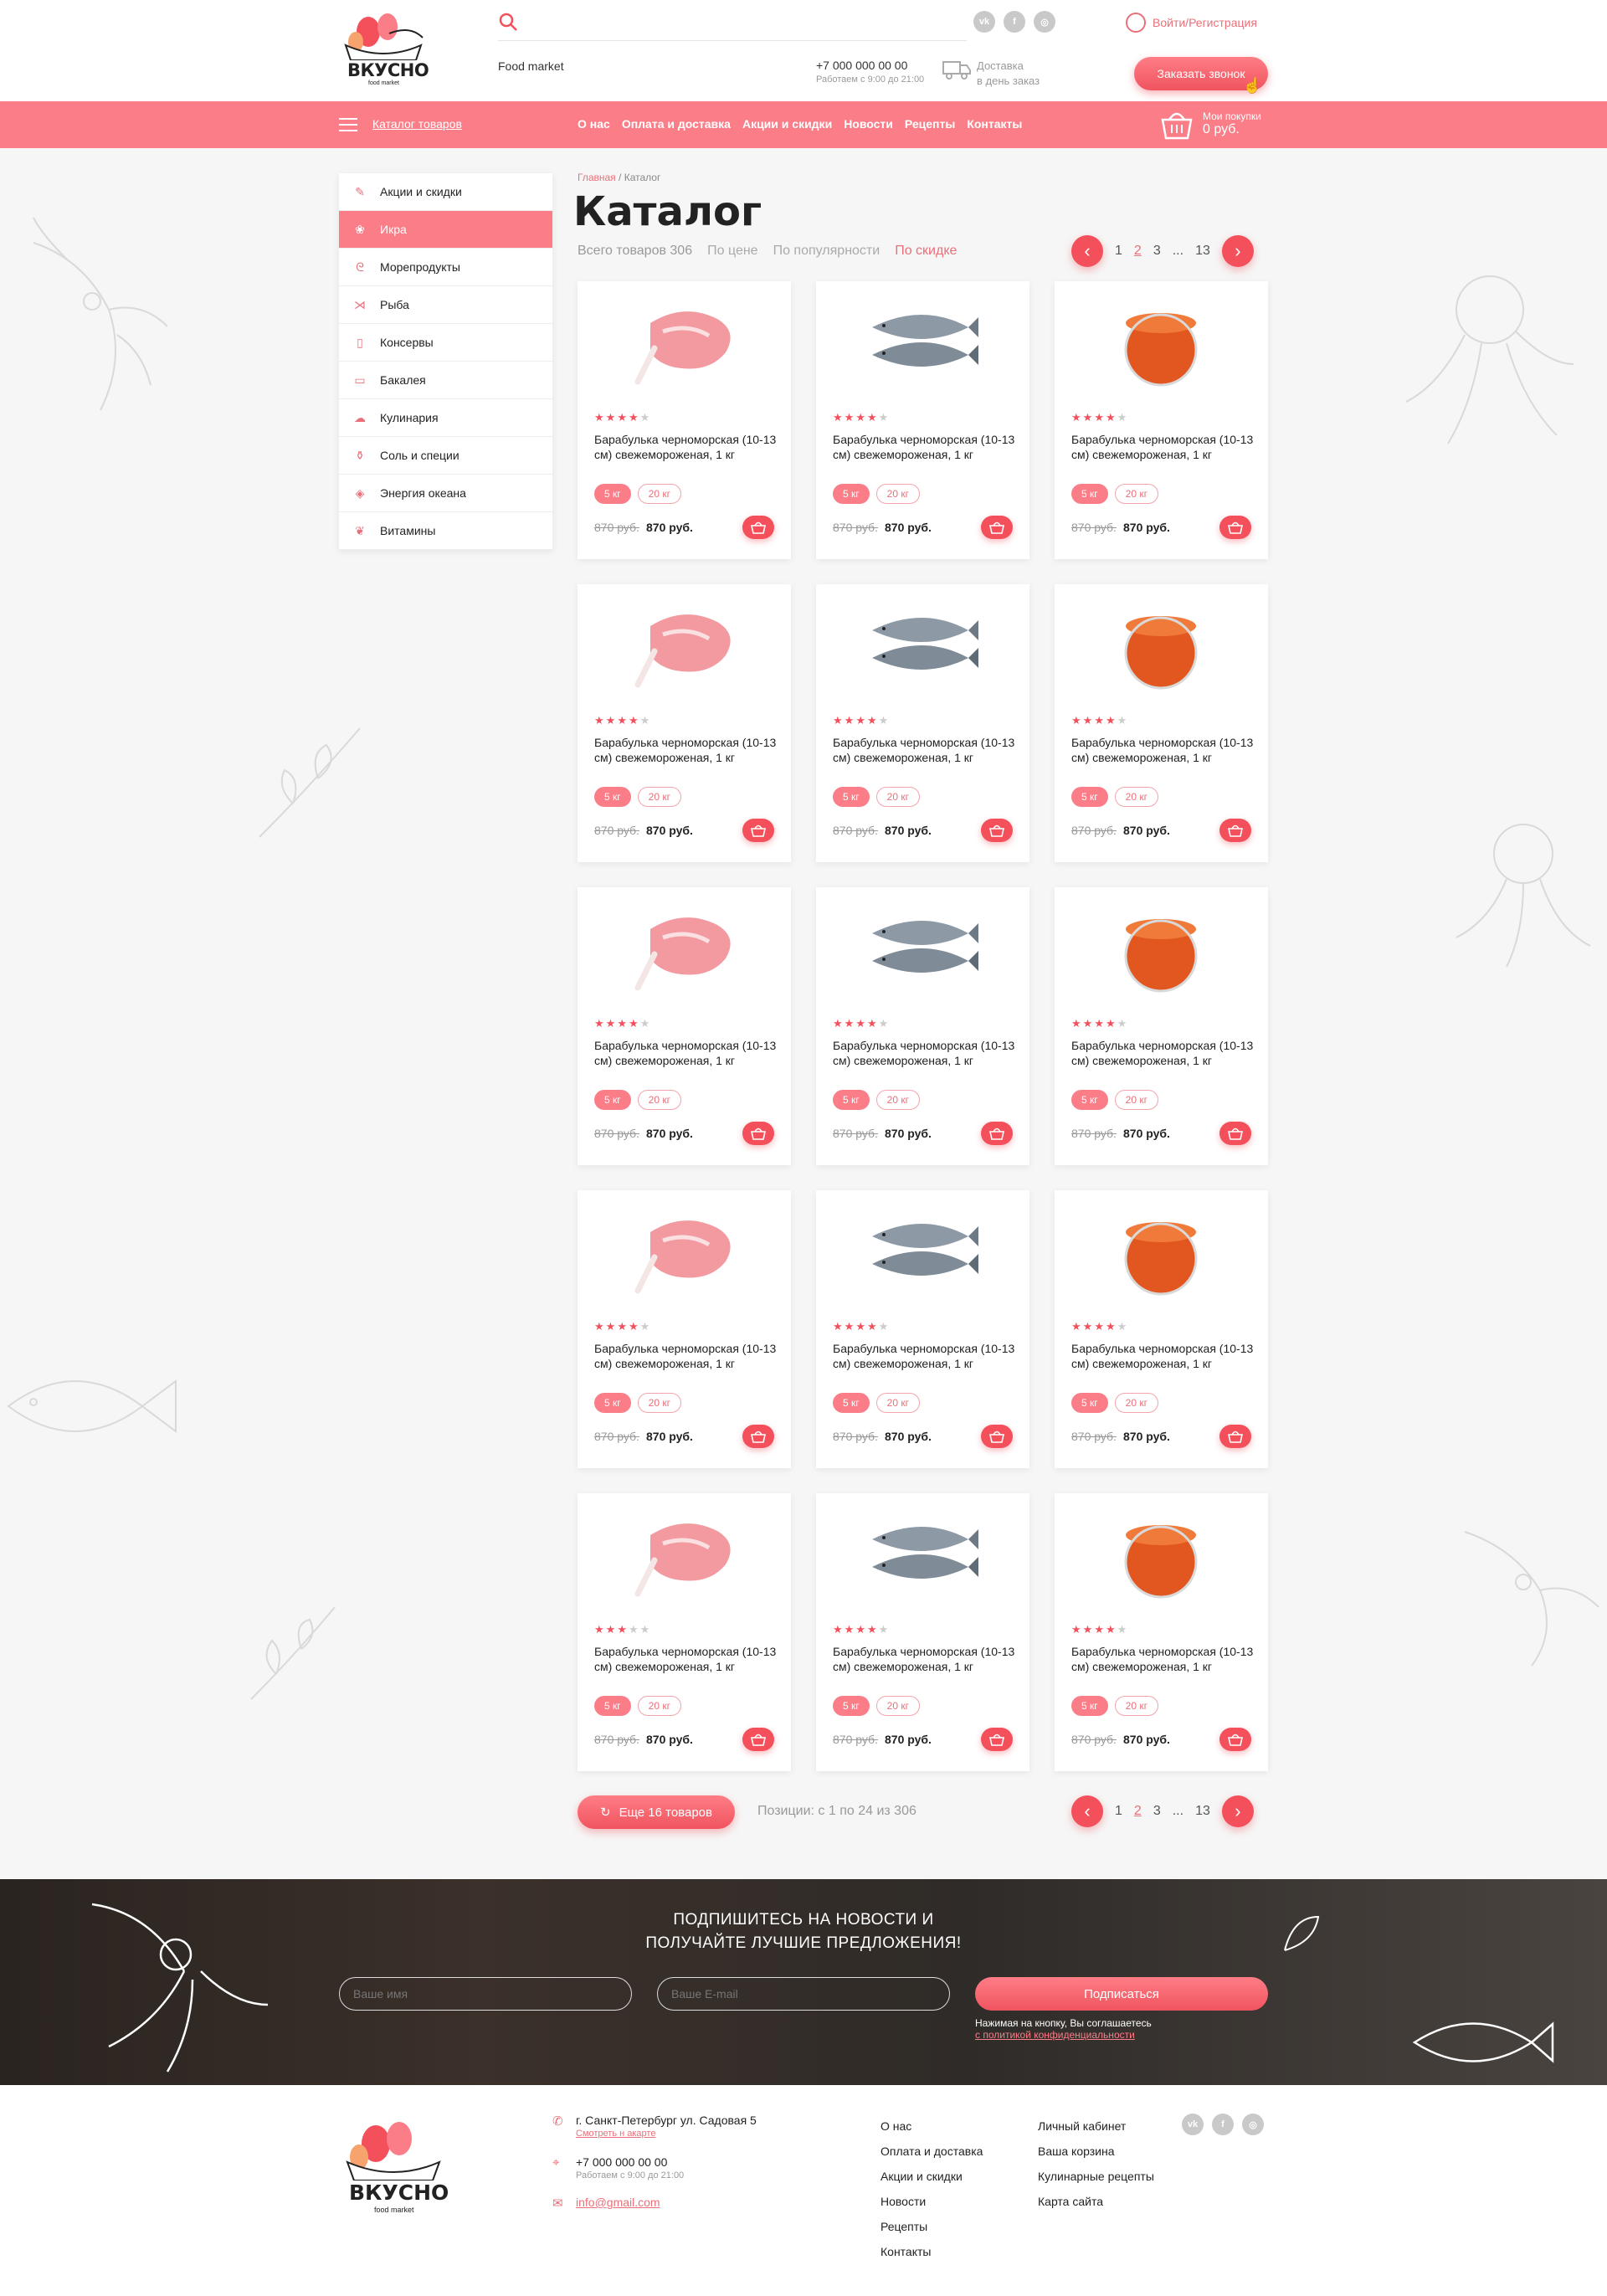 The width and height of the screenshot is (1607, 2296). I want to click on page-number: 1, so click(1118, 252).